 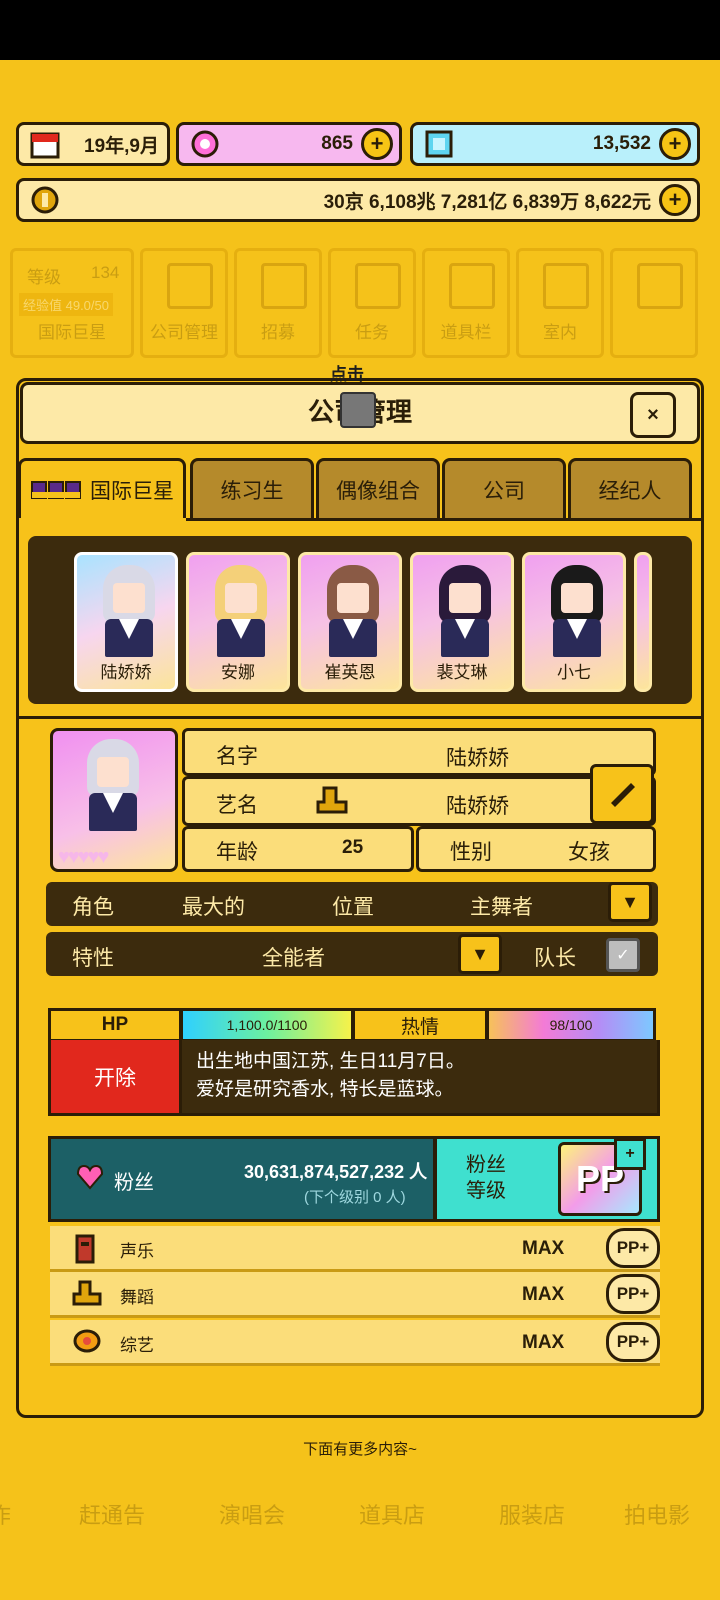 What do you see at coordinates (630, 488) in the screenshot?
I see `tab-manager: 经纪人` at bounding box center [630, 488].